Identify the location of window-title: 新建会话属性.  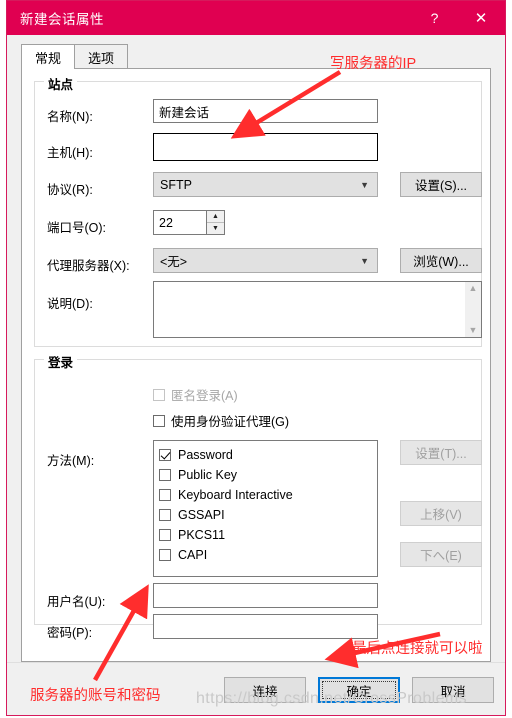
(62, 19).